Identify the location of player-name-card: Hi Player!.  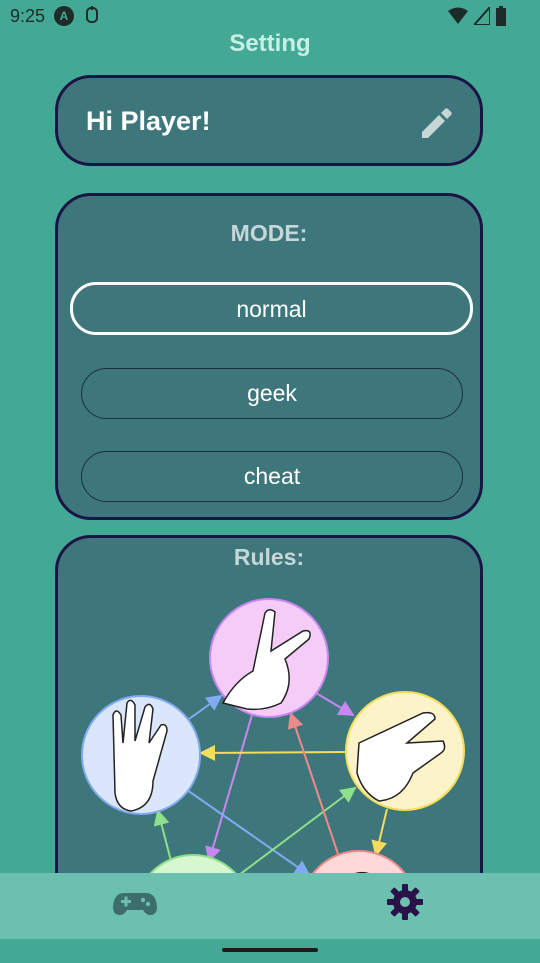
(269, 120).